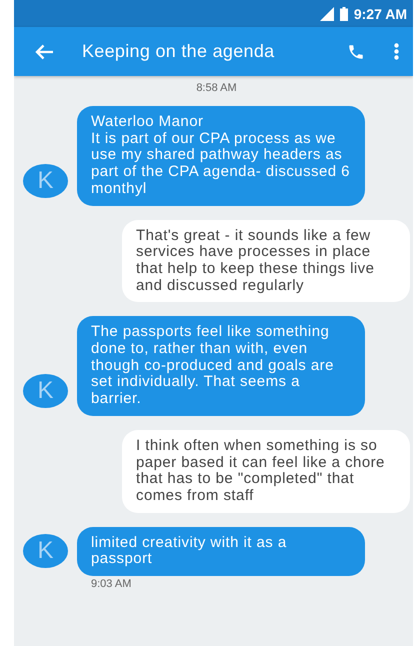 This screenshot has width=417, height=646. What do you see at coordinates (266, 261) in the screenshot?
I see `message-bubble: That's great - it sounds like a few services have processes in place that help to keep these things live and discussed regularly` at bounding box center [266, 261].